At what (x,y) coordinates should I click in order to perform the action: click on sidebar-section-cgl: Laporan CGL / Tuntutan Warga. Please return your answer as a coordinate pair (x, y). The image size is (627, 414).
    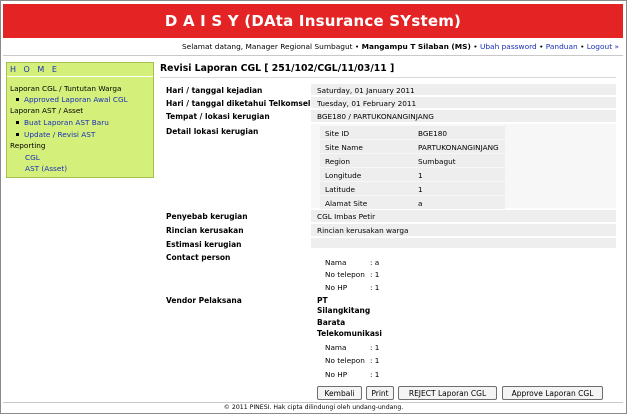
    Looking at the image, I should click on (66, 88).